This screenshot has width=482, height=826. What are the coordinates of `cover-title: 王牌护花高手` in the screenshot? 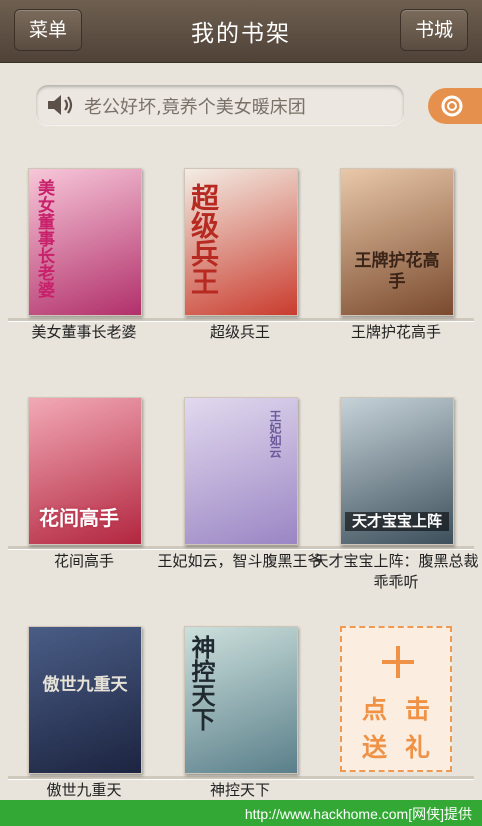 It's located at (397, 272).